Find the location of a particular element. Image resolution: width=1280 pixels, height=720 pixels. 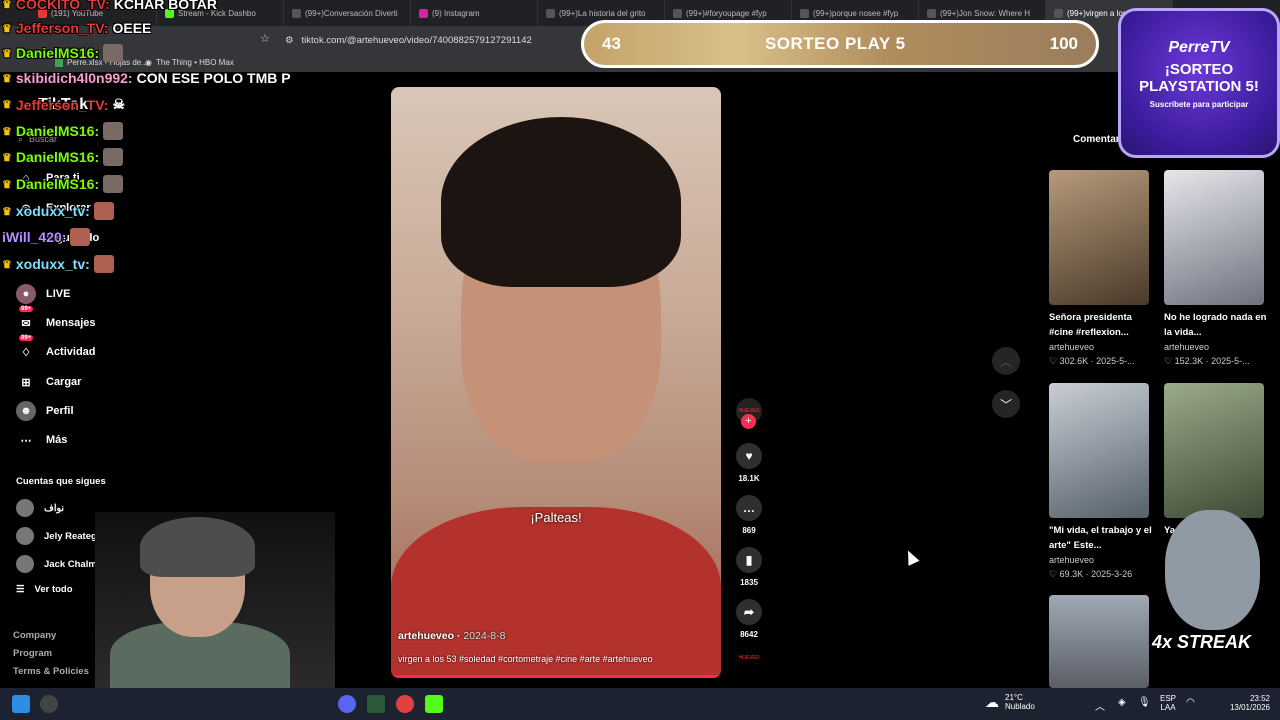

search-icon is located at coordinates (49, 704).